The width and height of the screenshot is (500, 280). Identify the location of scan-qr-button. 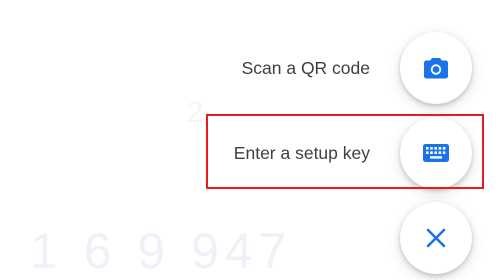
(436, 68).